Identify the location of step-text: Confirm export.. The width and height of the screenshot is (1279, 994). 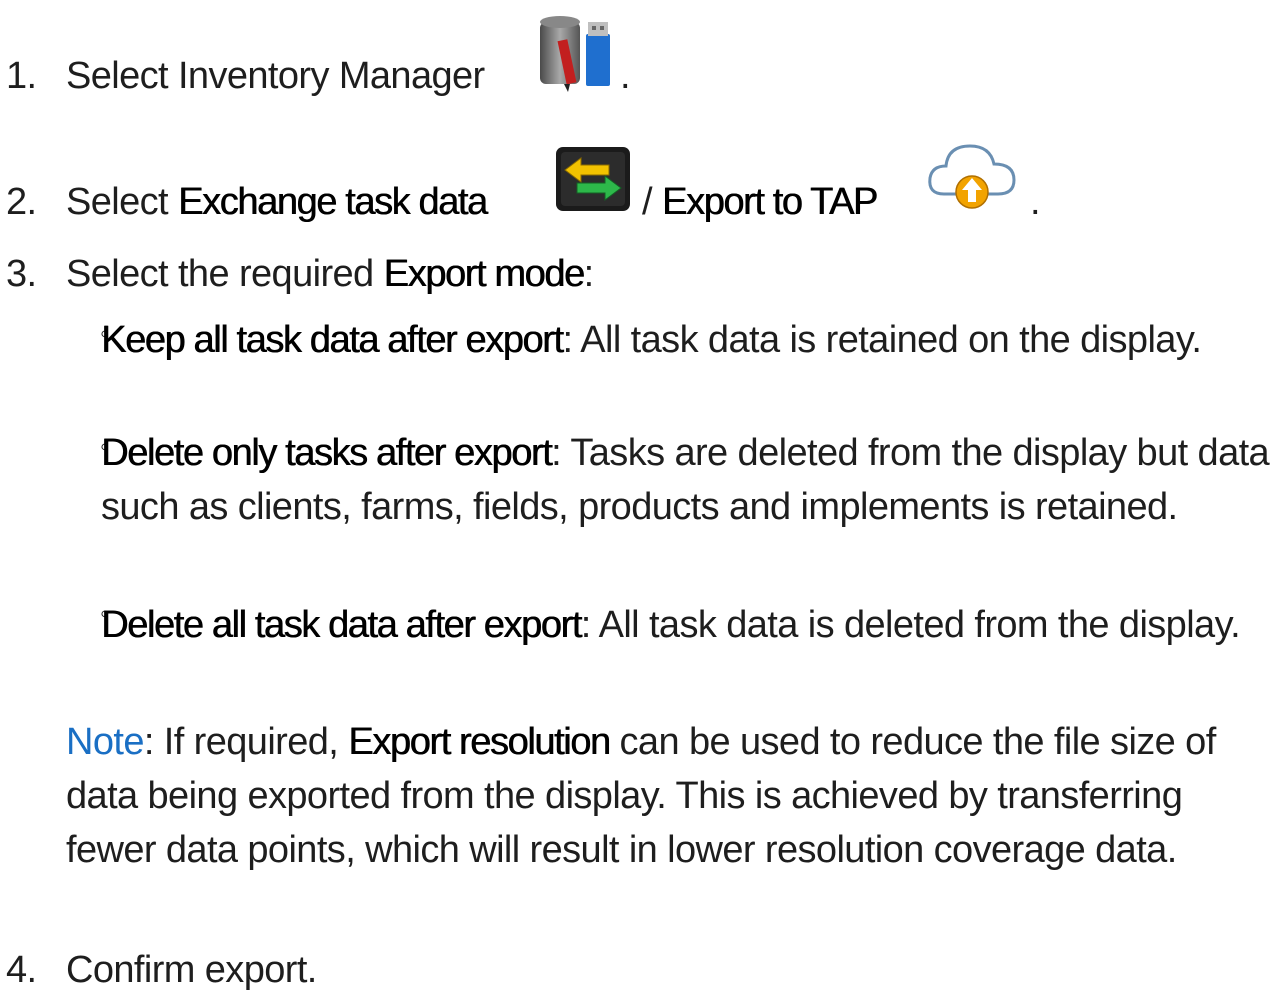
(191, 970).